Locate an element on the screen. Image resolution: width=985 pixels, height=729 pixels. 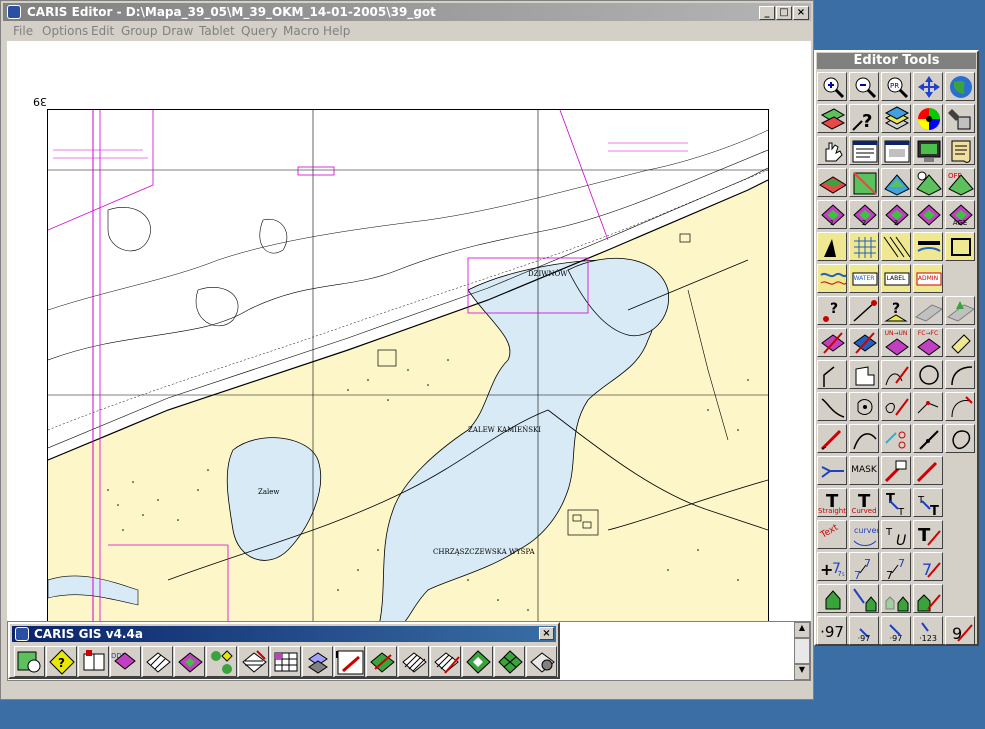
menu-query: Query is located at coordinates (259, 31).